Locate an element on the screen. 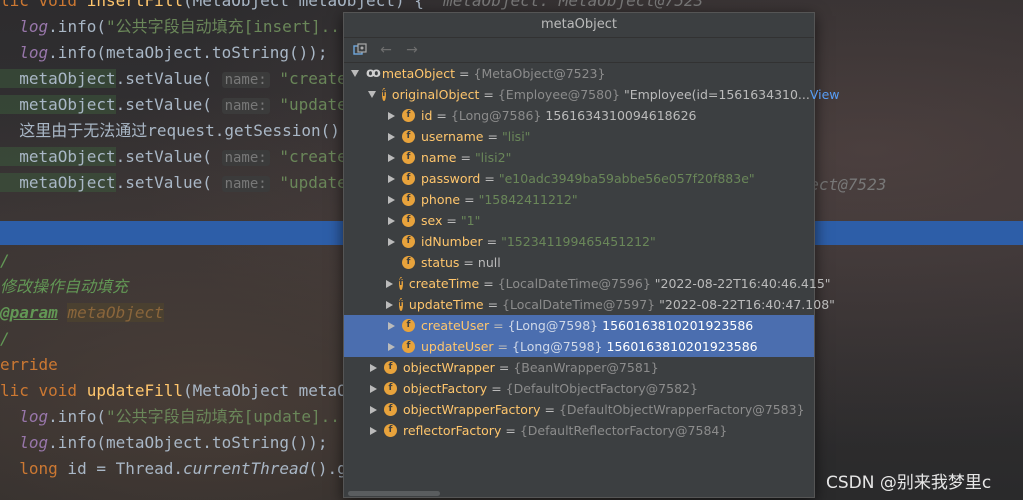 The height and width of the screenshot is (500, 1023). tree-row: f status = null is located at coordinates (579, 262).